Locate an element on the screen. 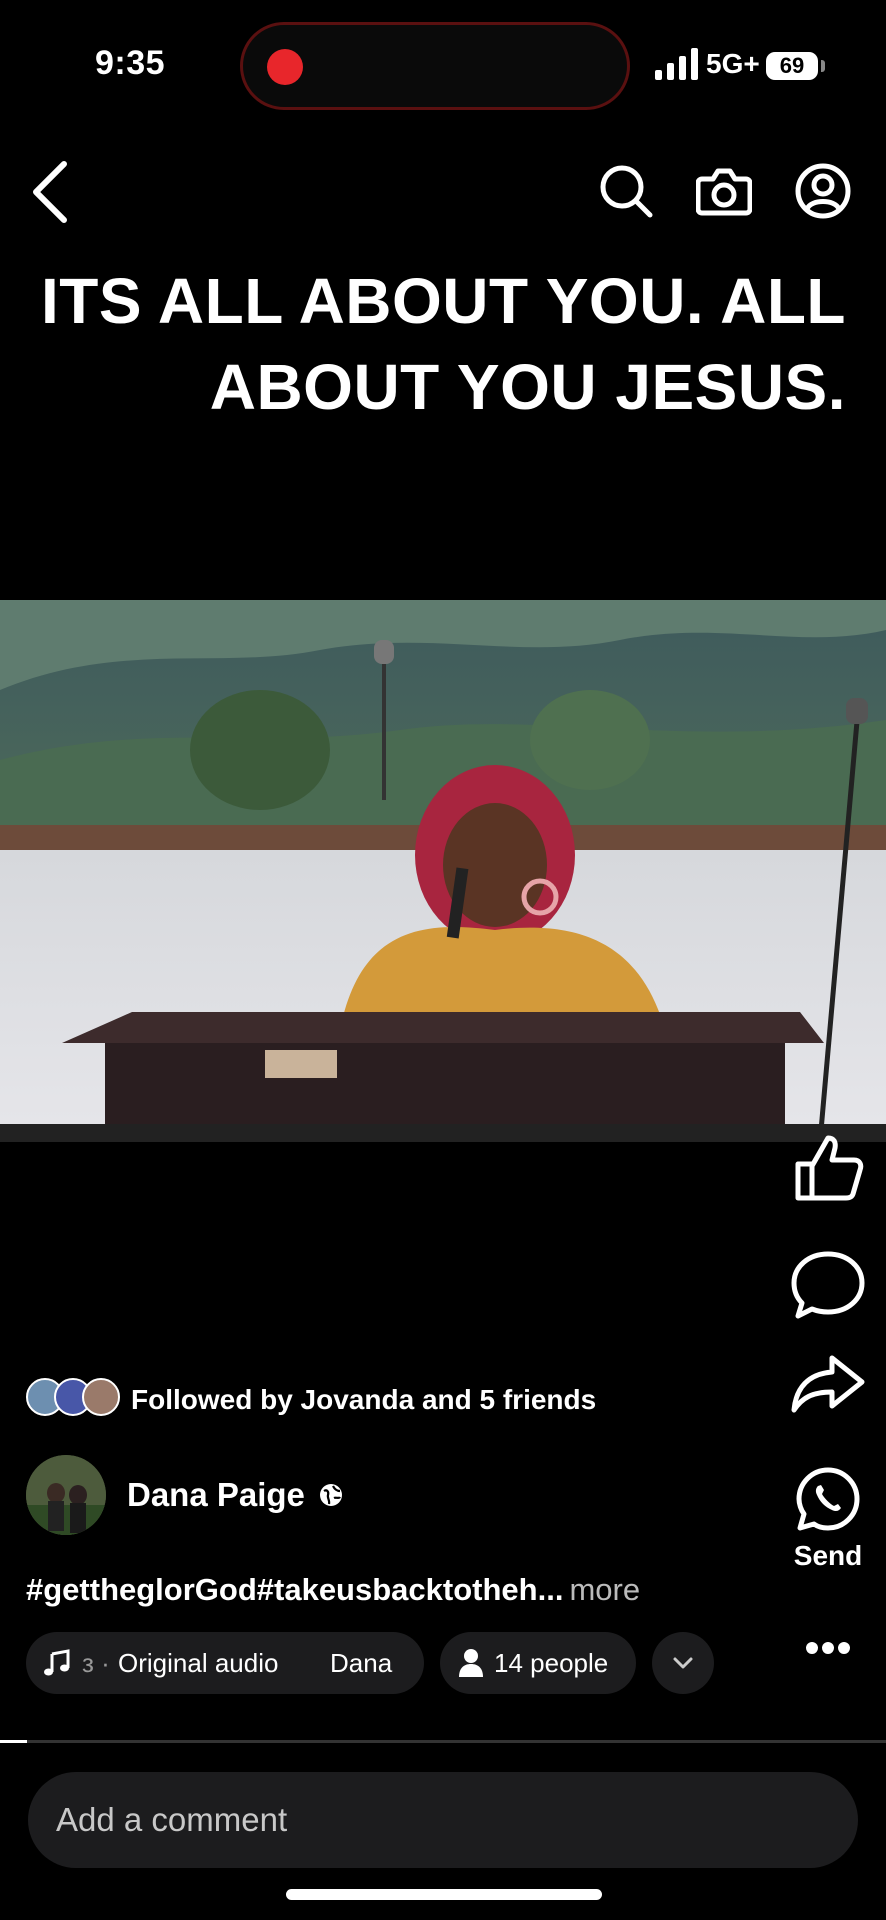 This screenshot has width=886, height=1920. author-name: Dana Paige is located at coordinates (216, 1495).